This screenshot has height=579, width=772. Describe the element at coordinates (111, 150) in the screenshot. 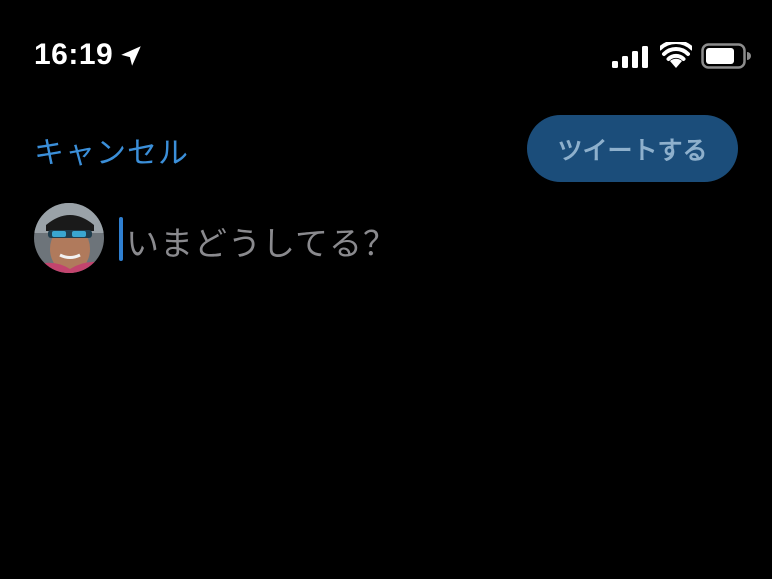

I see `cancel-button: キャンセル` at that location.